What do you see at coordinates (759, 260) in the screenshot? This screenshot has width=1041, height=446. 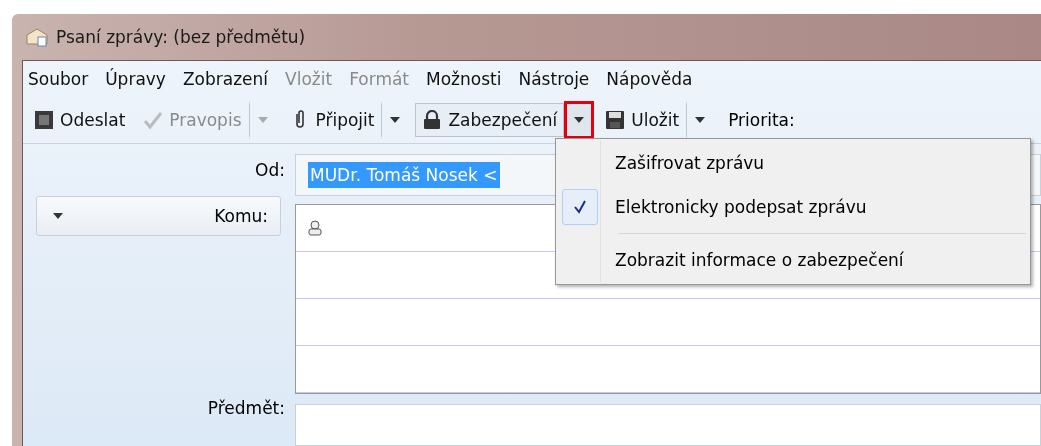 I see `menu-item-label: Zobrazit informace o zabezpečení` at bounding box center [759, 260].